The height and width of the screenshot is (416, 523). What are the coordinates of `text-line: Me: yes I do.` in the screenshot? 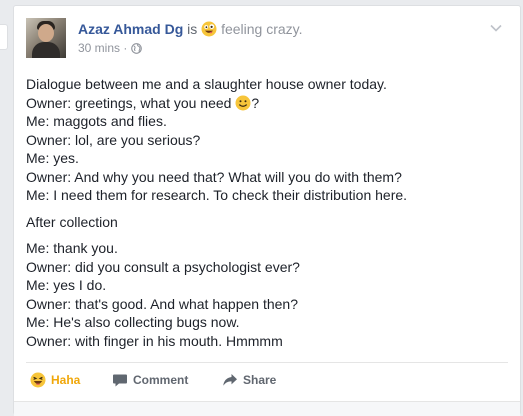 It's located at (66, 285).